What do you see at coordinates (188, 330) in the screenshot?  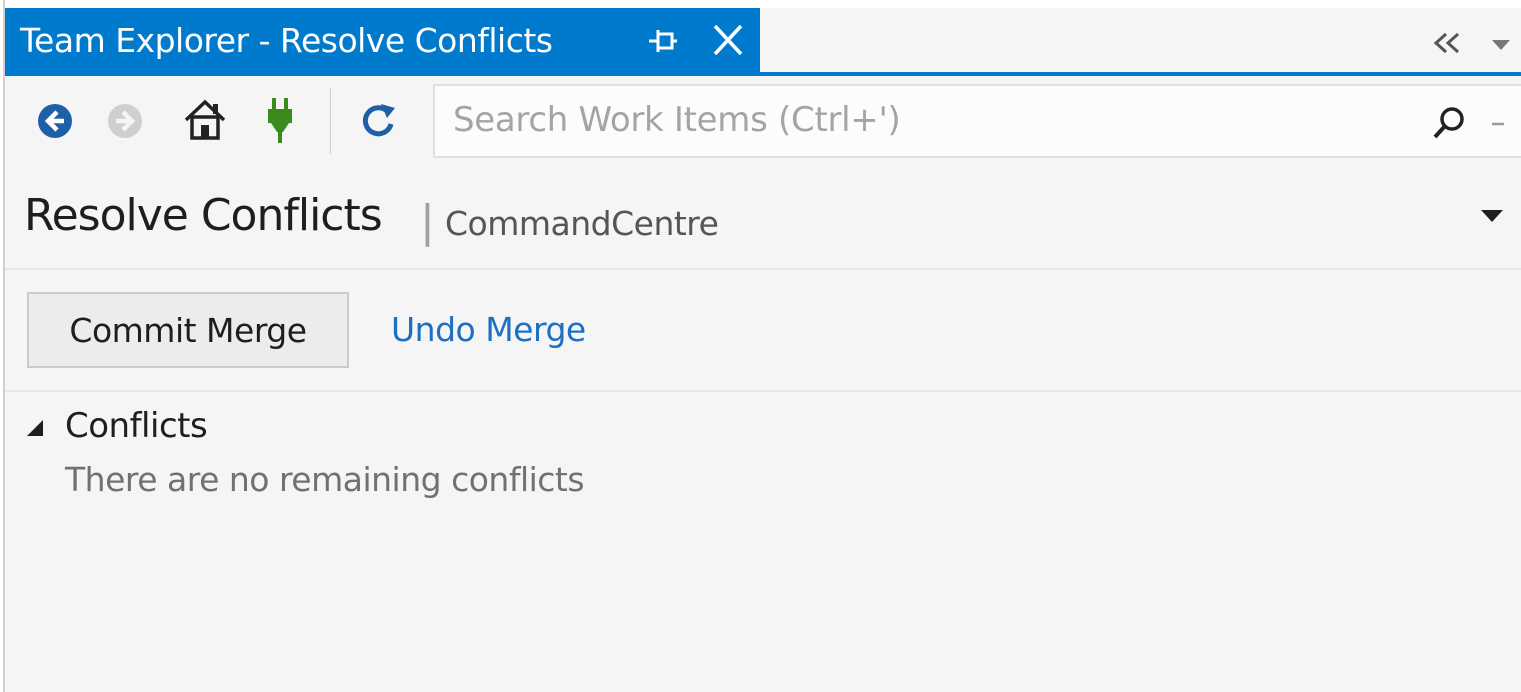 I see `commit-merge-button: Commit Merge` at bounding box center [188, 330].